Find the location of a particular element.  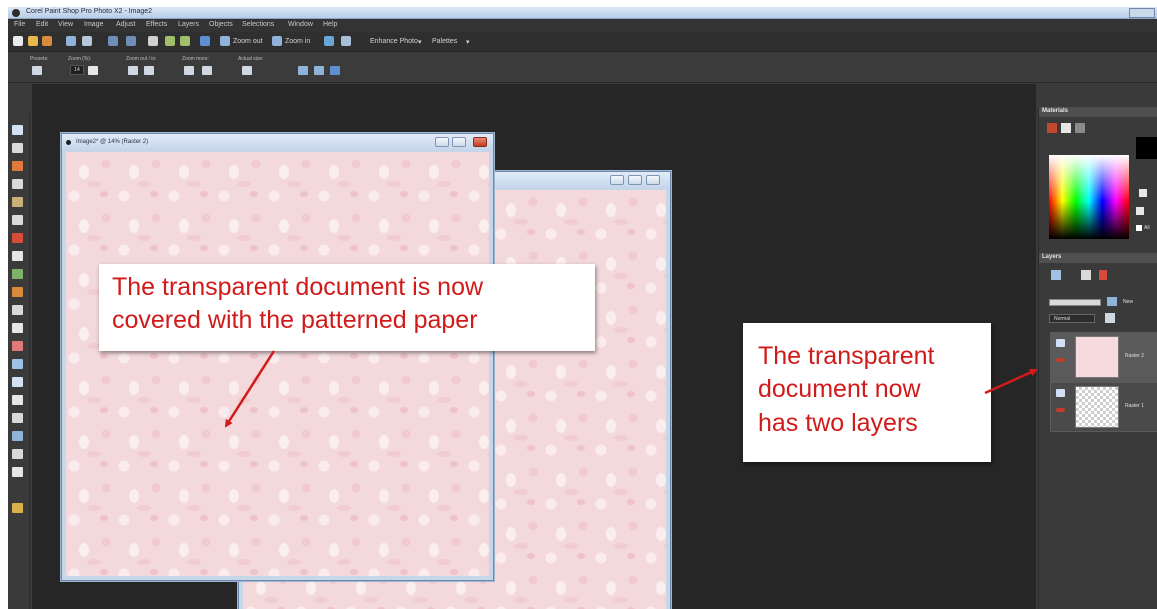

text-tool-icon is located at coordinates (17, 418).